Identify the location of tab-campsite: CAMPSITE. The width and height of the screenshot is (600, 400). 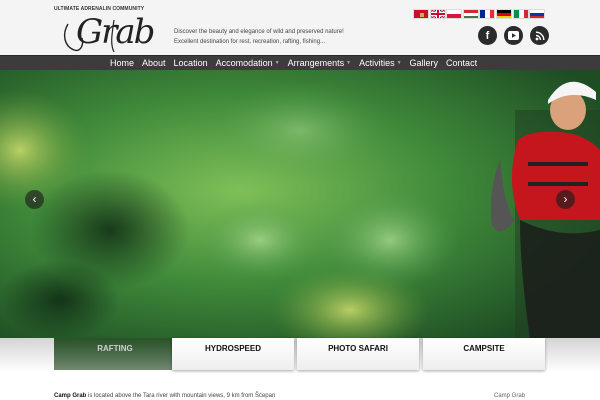
(484, 354).